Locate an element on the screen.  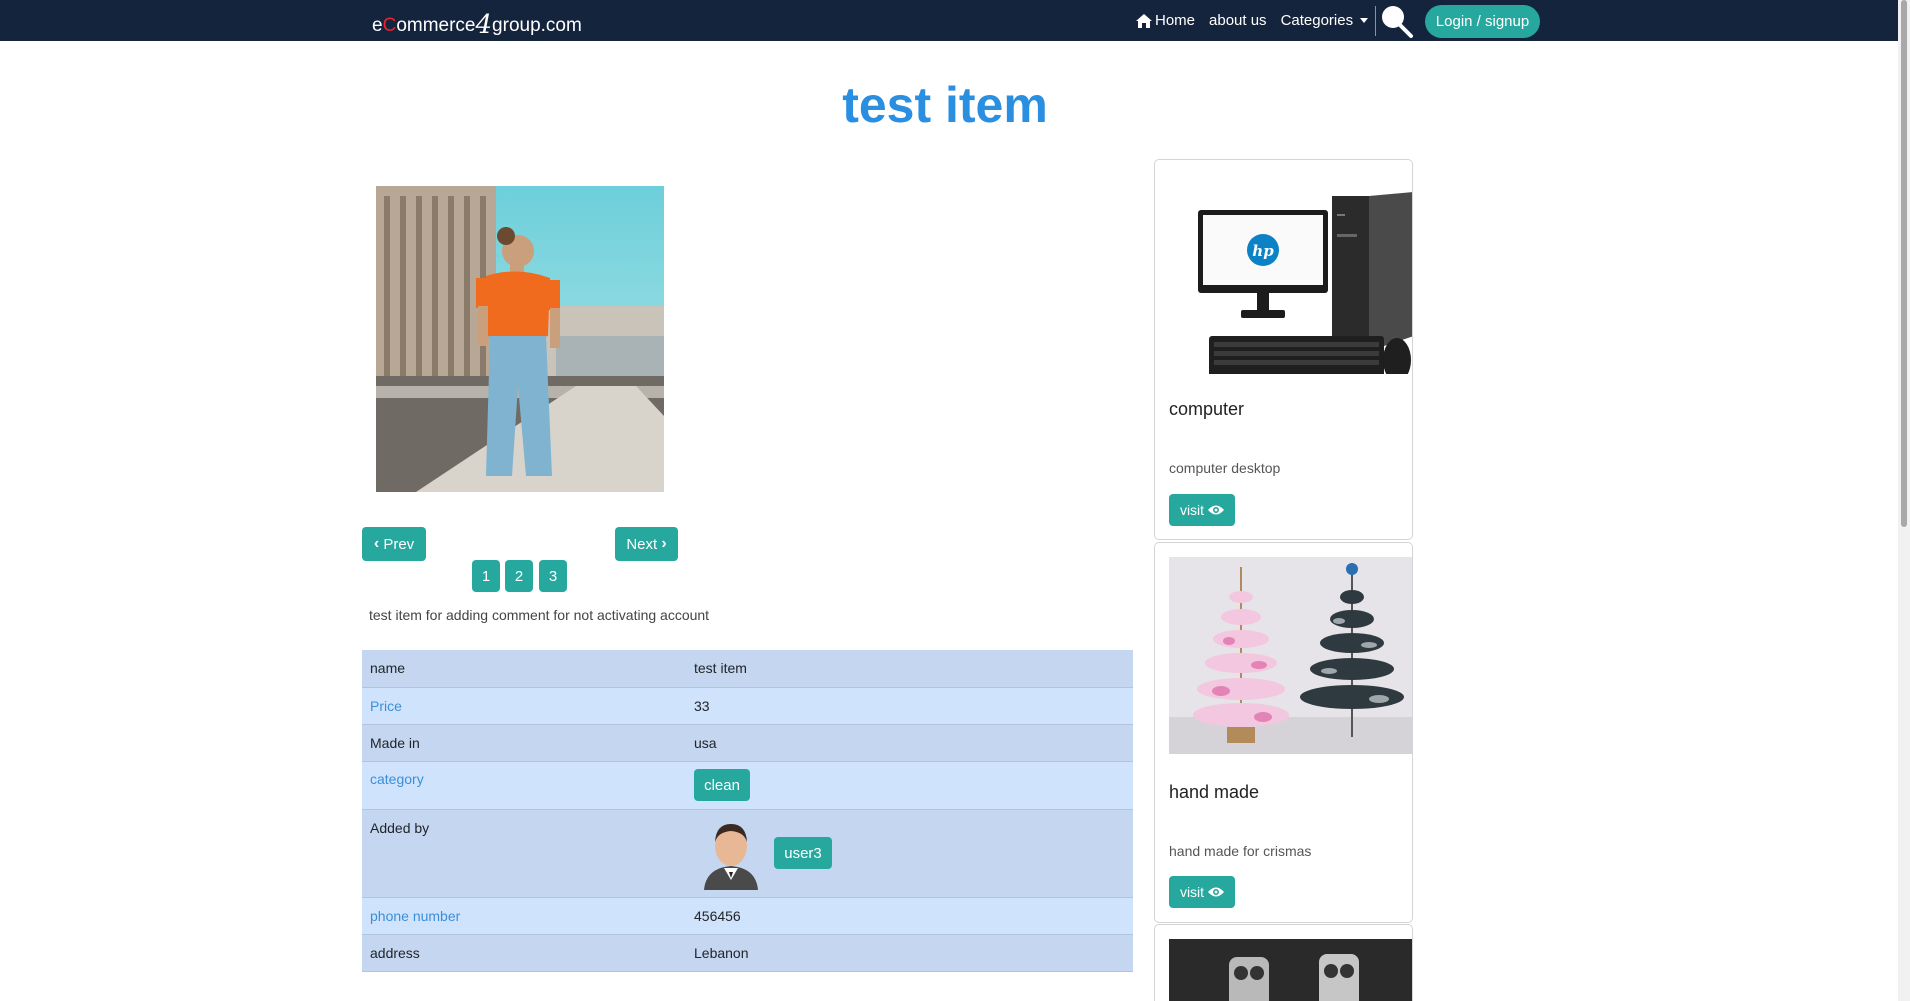
nav-about-link: about us is located at coordinates (1238, 20).